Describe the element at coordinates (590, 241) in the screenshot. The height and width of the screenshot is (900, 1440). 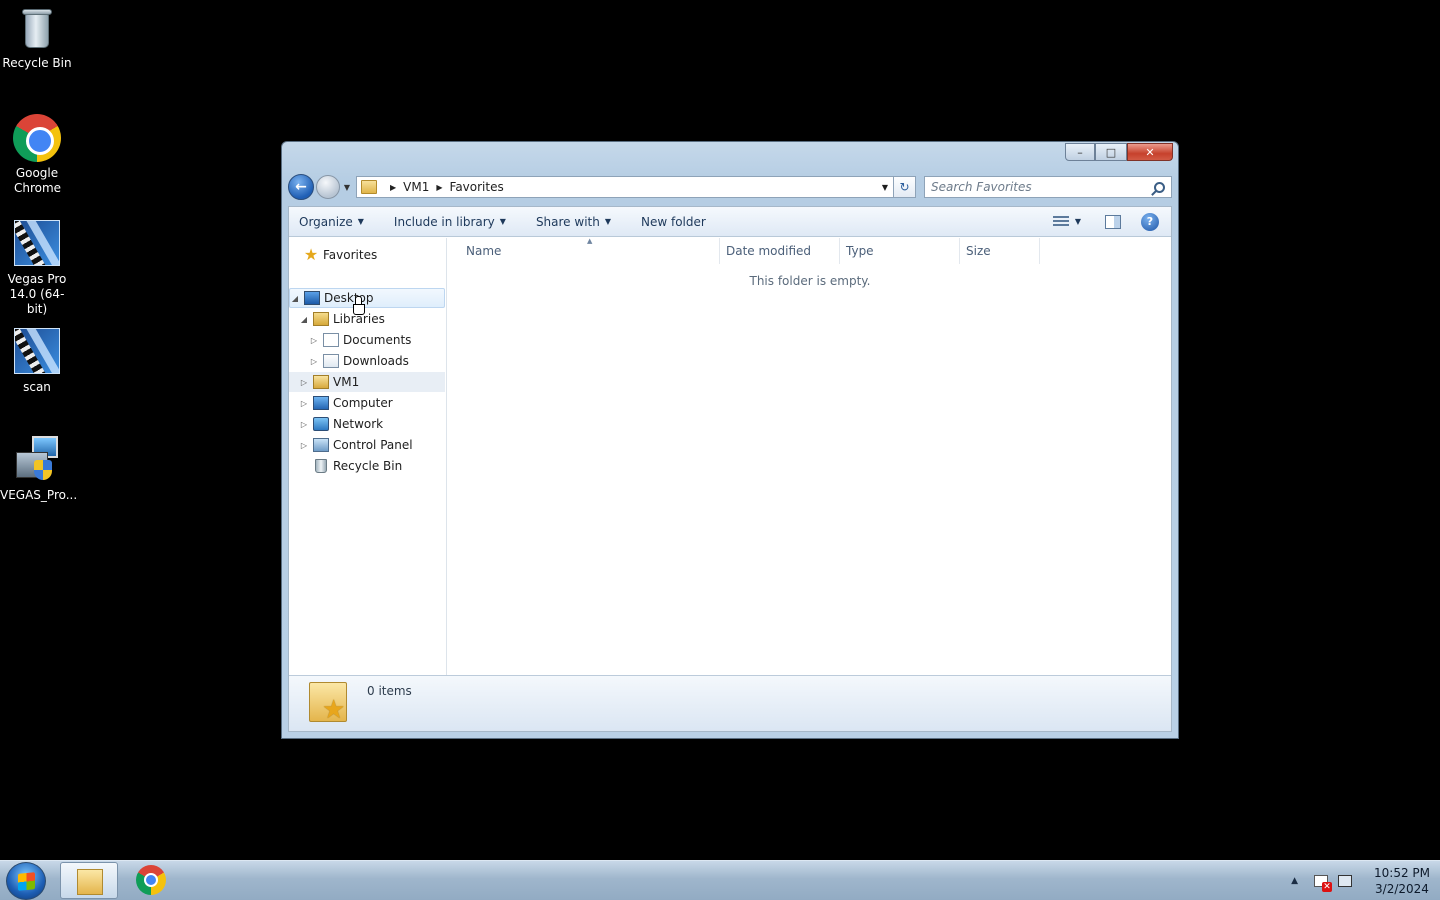
I see `sort-ascending-icon: ▲` at that location.